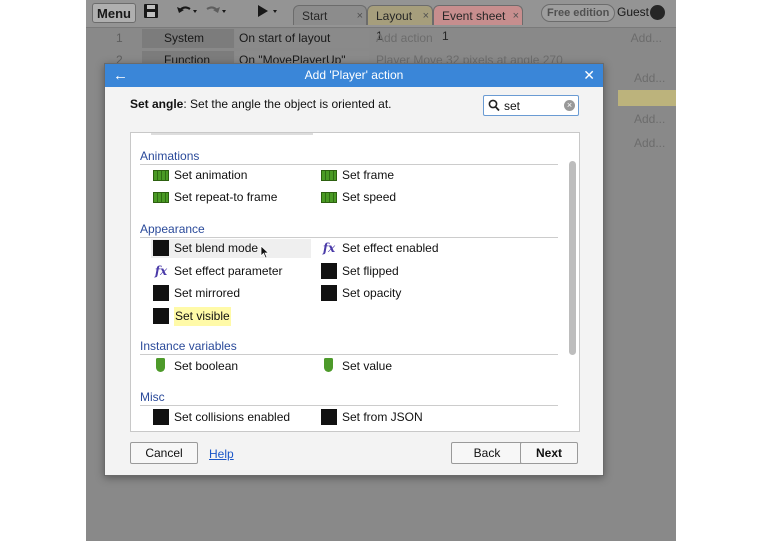 The width and height of the screenshot is (763, 541). I want to click on back-arrow-icon: ←, so click(120, 75).